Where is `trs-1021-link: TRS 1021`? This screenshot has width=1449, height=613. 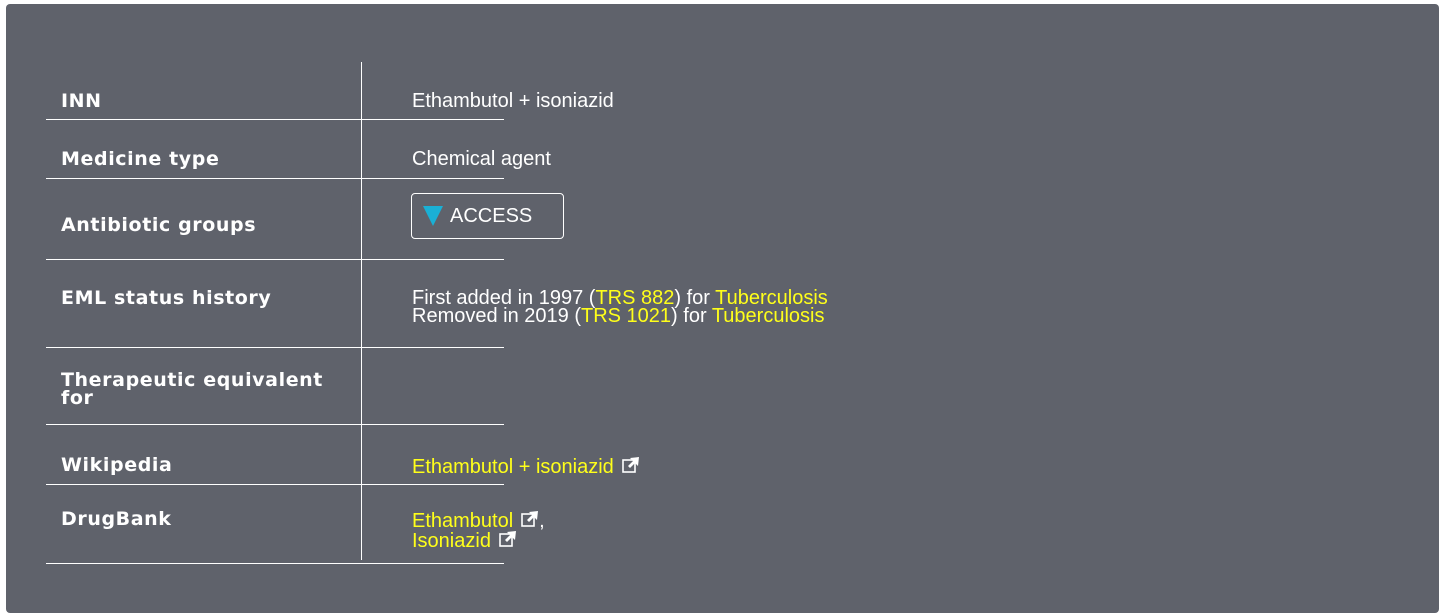
trs-1021-link: TRS 1021 is located at coordinates (626, 316).